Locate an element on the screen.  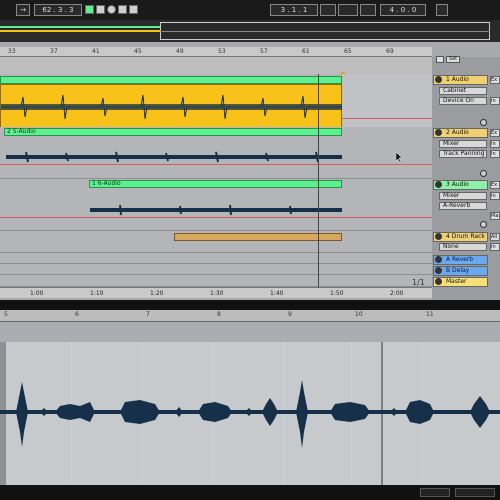
time-label: 1:00 is located at coordinates (37, 293).